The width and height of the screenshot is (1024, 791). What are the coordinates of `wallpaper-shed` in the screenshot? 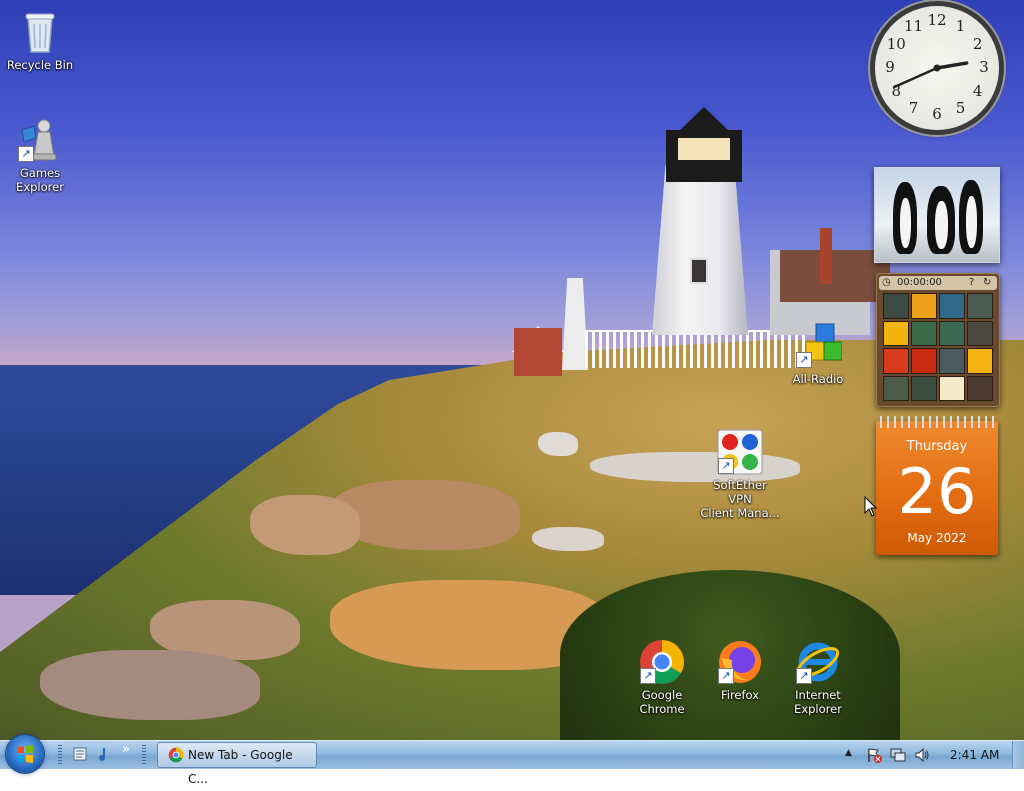 It's located at (538, 352).